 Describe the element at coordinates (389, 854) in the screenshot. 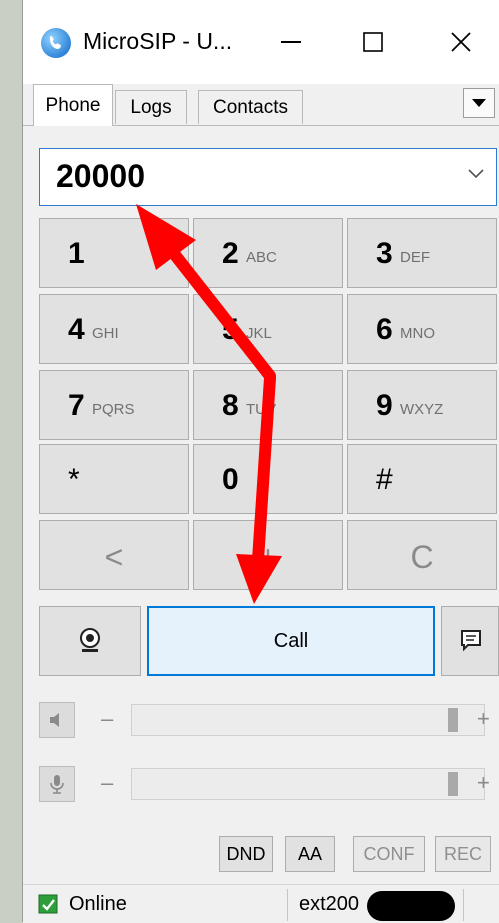

I see `conference-button: CONF` at that location.